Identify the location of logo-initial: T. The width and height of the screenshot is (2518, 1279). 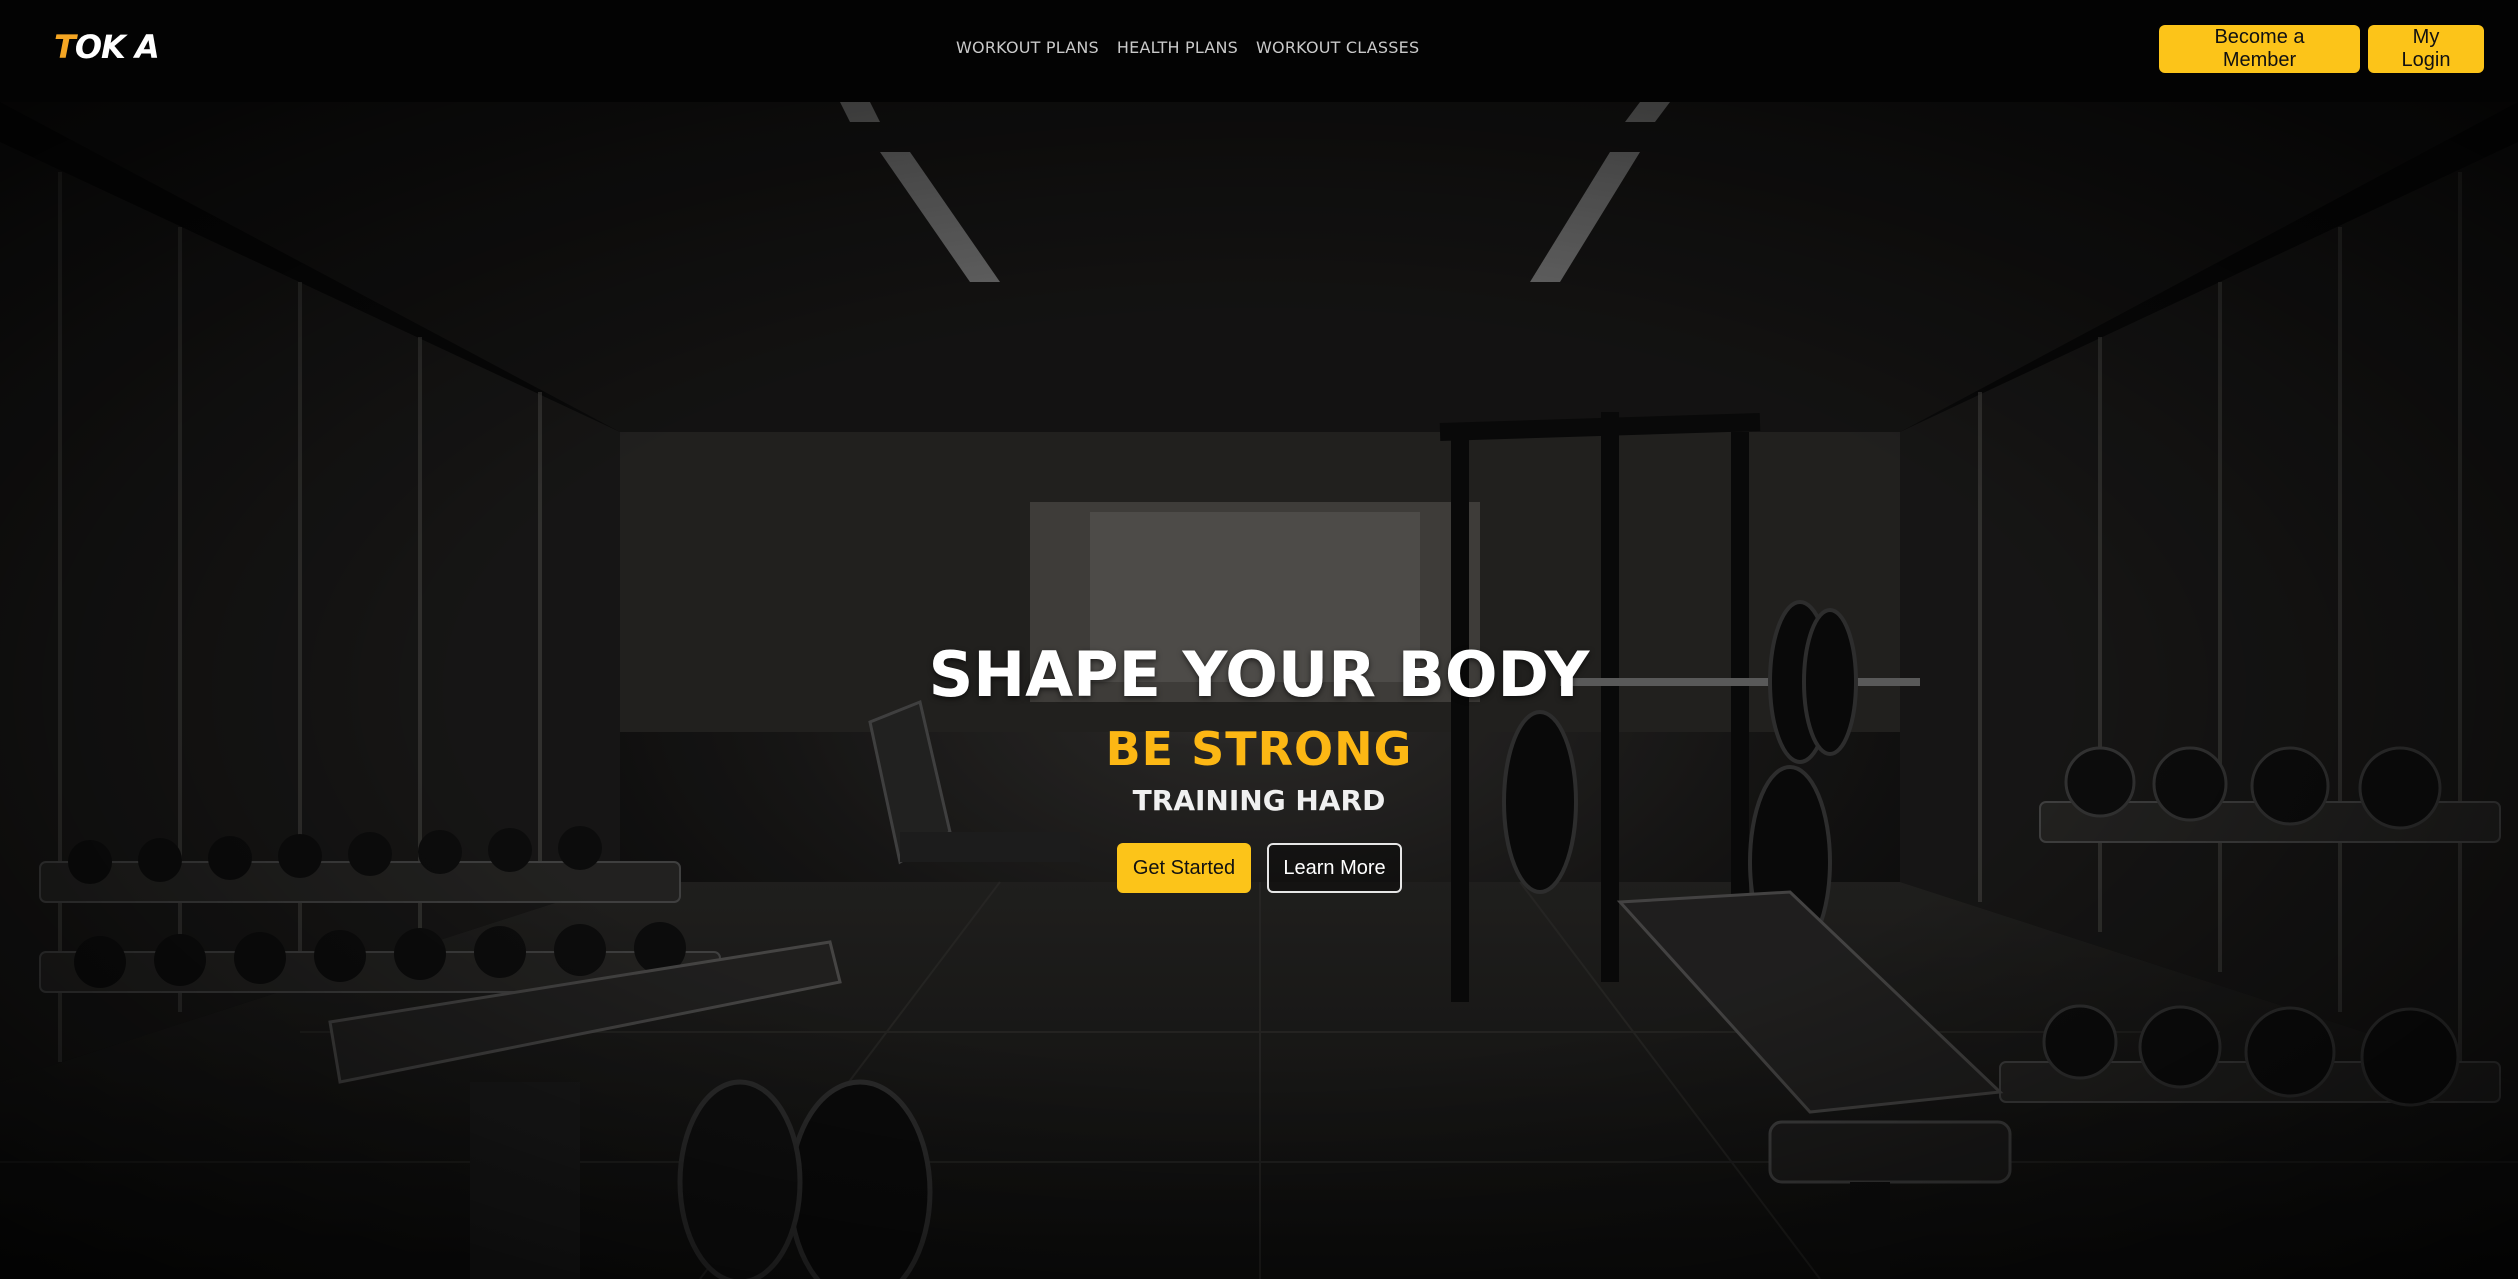
(65, 47).